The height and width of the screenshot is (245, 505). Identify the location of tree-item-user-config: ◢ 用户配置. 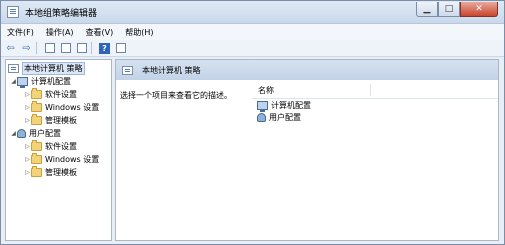
(35, 133).